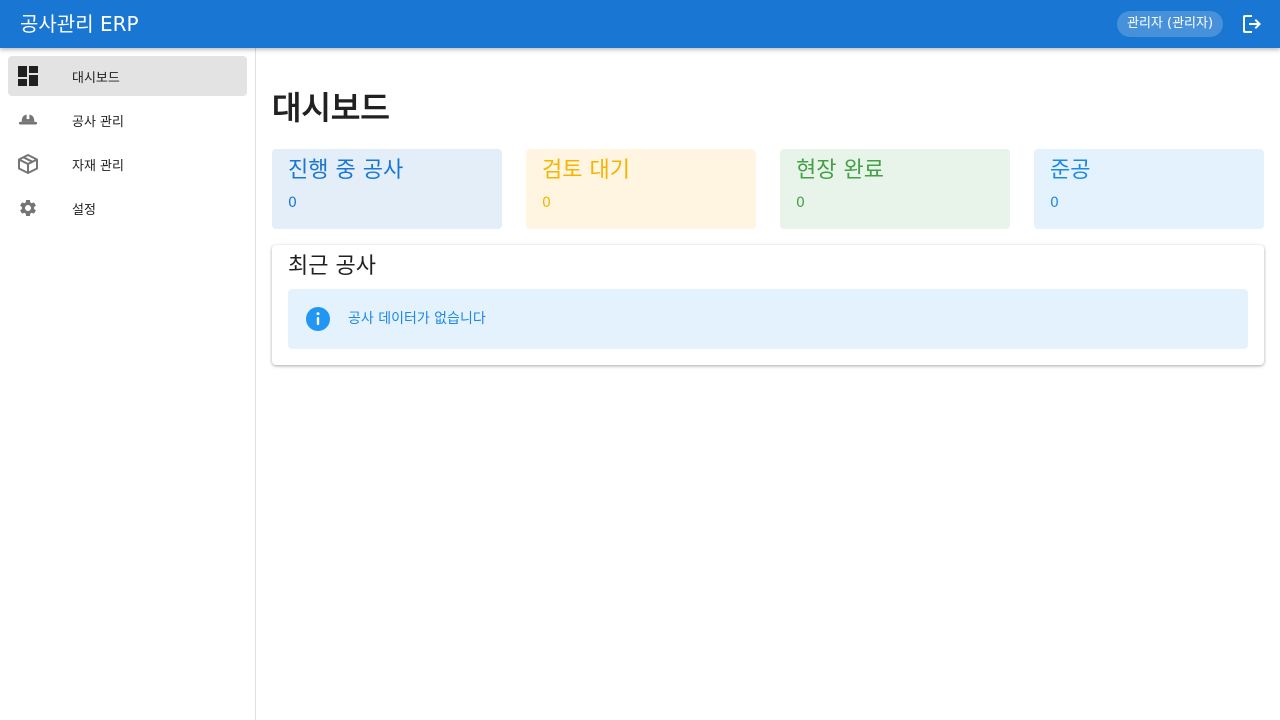 The height and width of the screenshot is (720, 1280). I want to click on sidebar-item-label: 공사 관리, so click(98, 122).